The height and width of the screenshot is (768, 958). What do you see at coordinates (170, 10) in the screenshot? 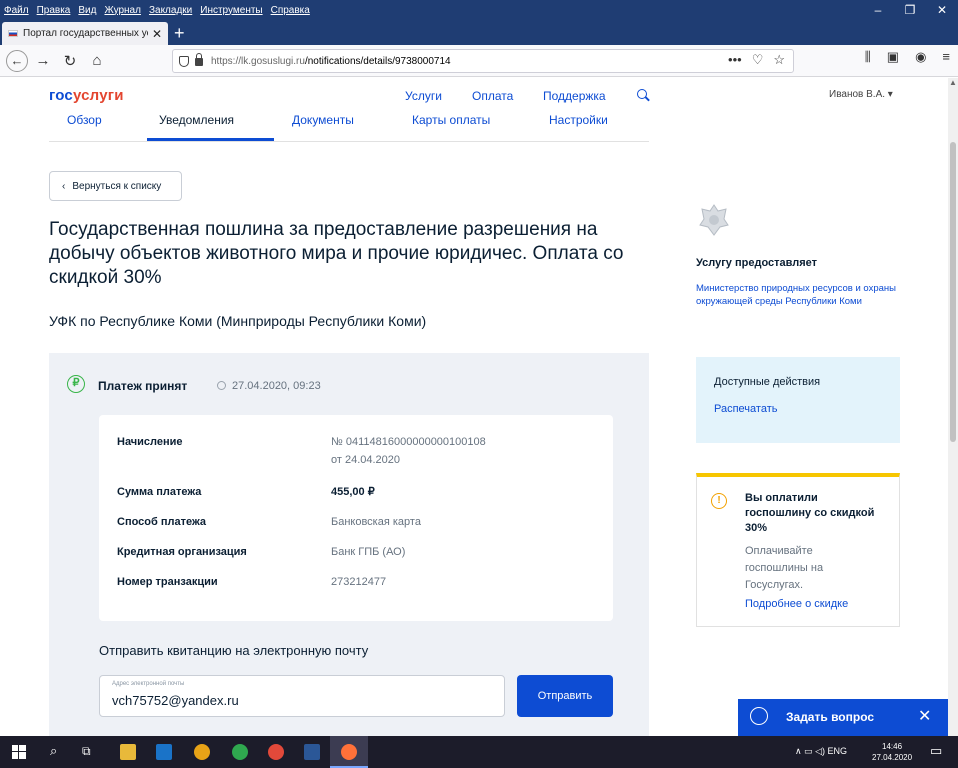
I see `menu-bookmarks: Закладки` at bounding box center [170, 10].